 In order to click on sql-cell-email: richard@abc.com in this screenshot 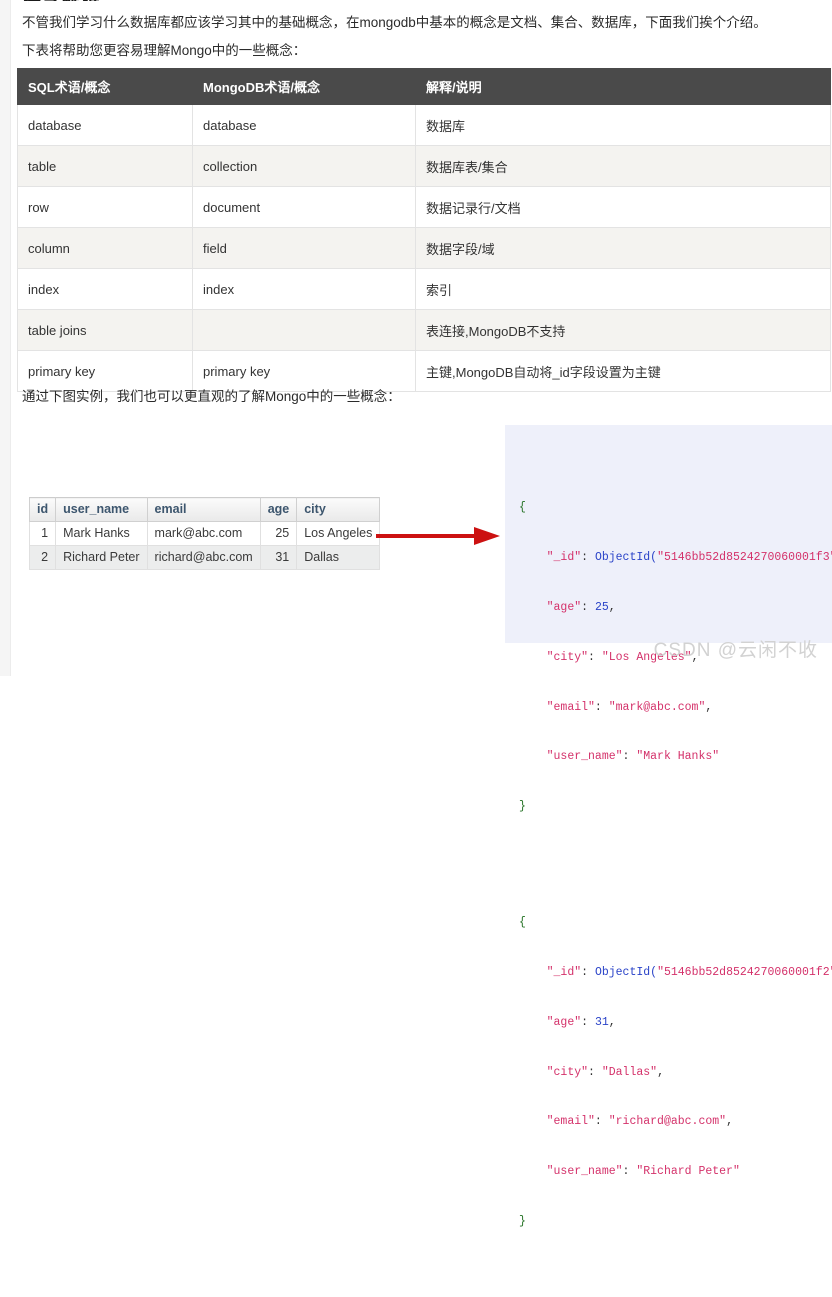, I will do `click(203, 557)`.